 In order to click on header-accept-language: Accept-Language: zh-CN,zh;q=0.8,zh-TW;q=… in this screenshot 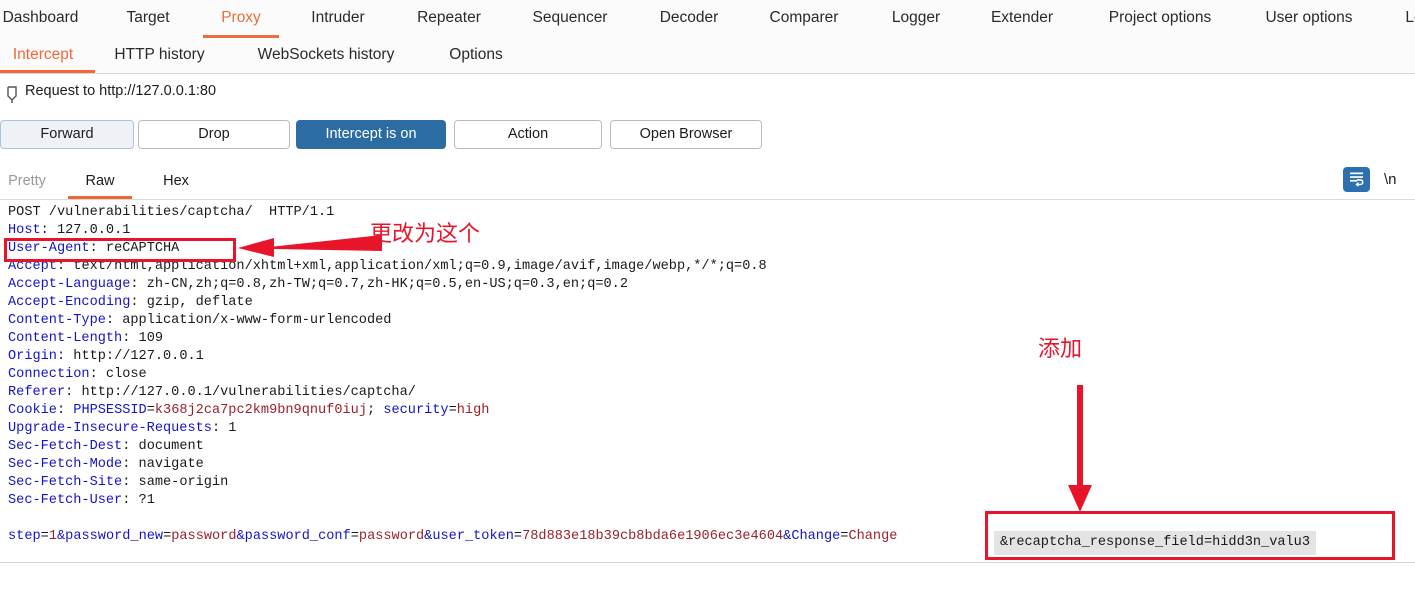, I will do `click(318, 284)`.